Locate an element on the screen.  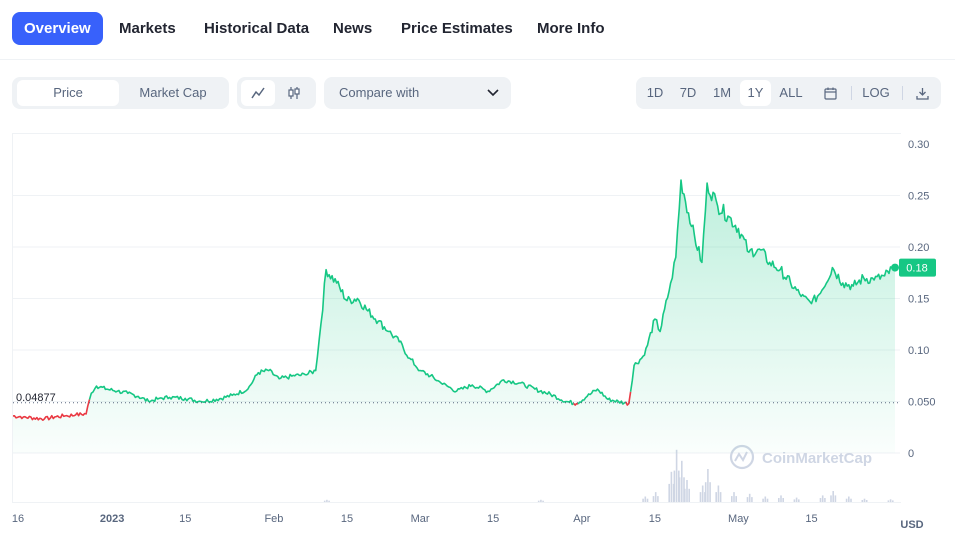
y-tick-label: 0.20 is located at coordinates (918, 248).